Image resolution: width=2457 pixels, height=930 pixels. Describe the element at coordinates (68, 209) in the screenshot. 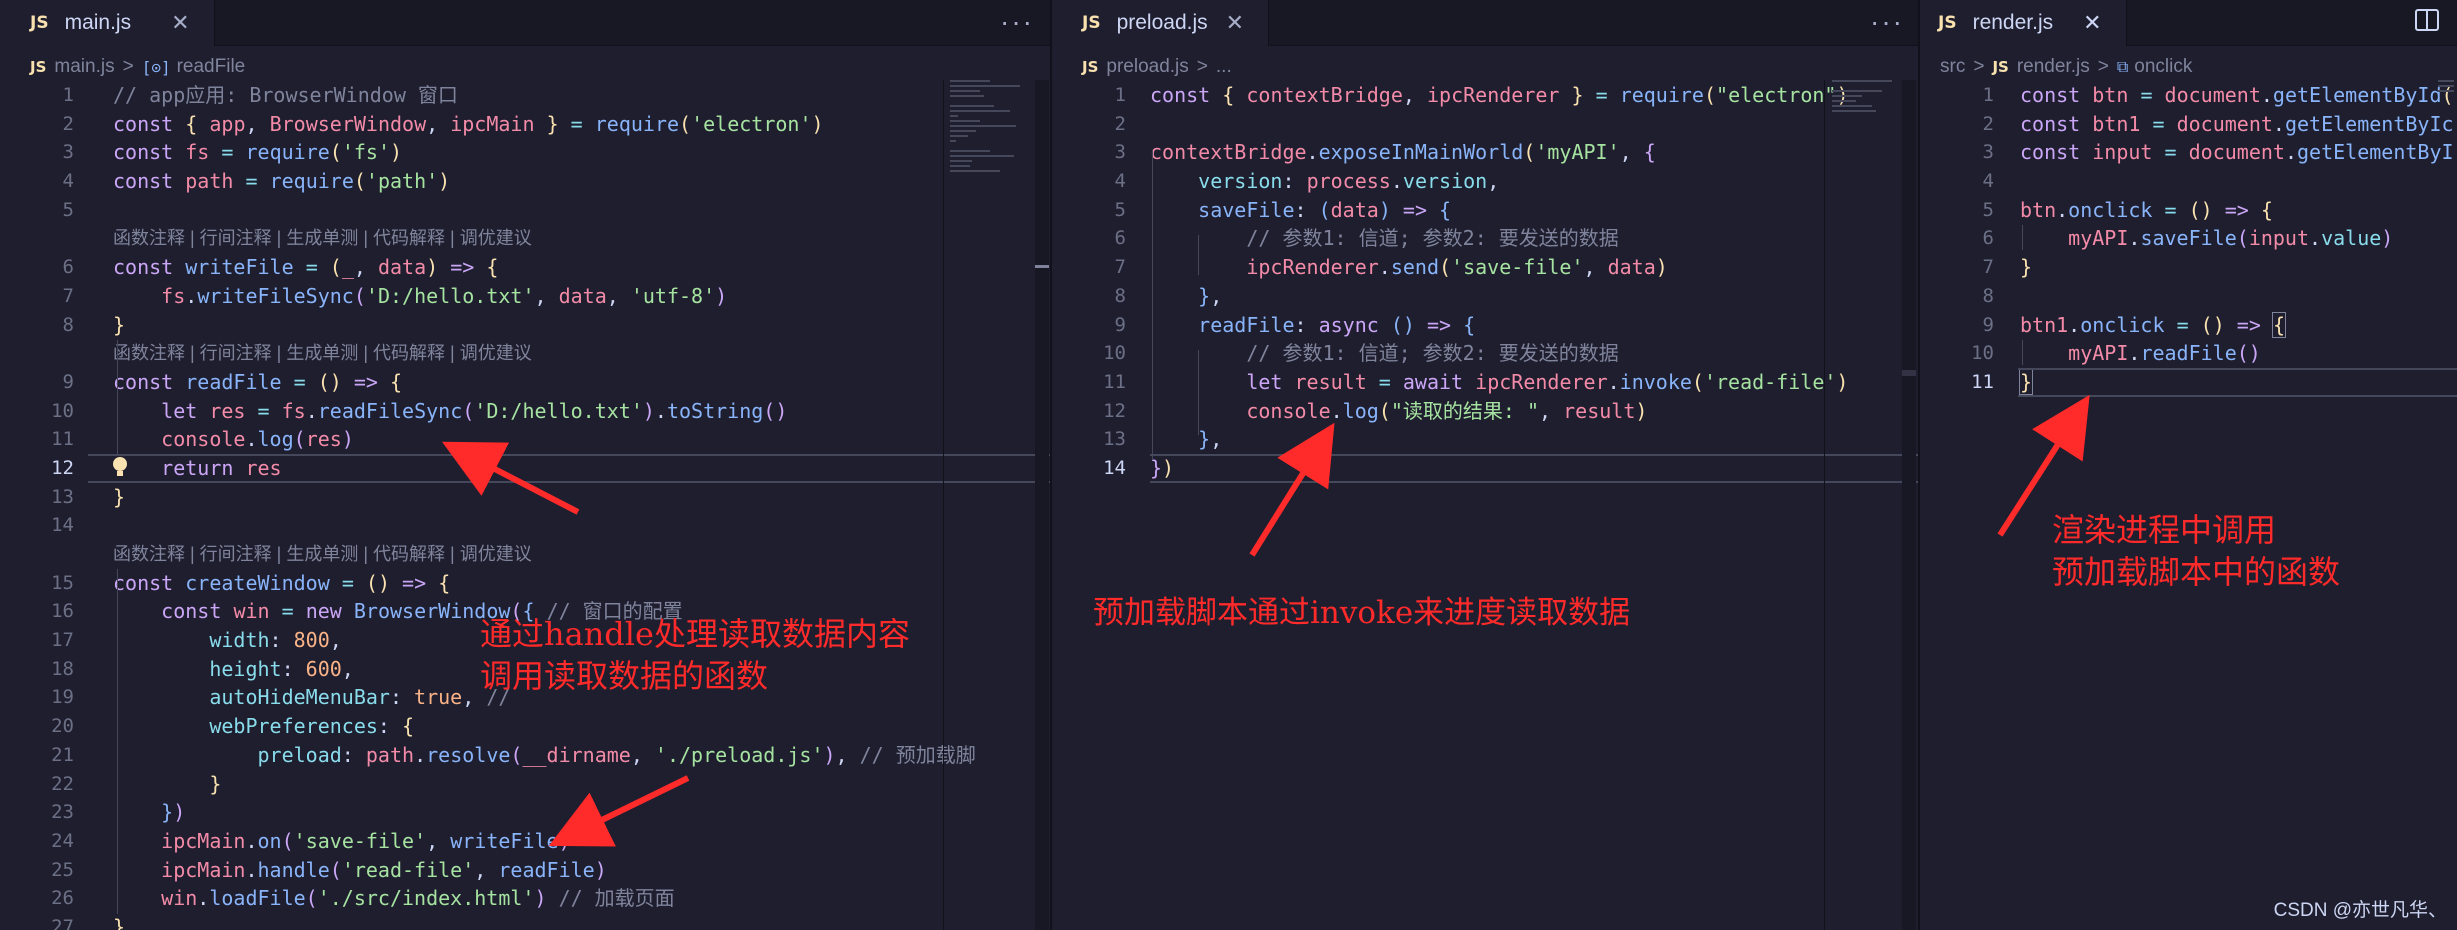

I see `code-line: 5` at that location.